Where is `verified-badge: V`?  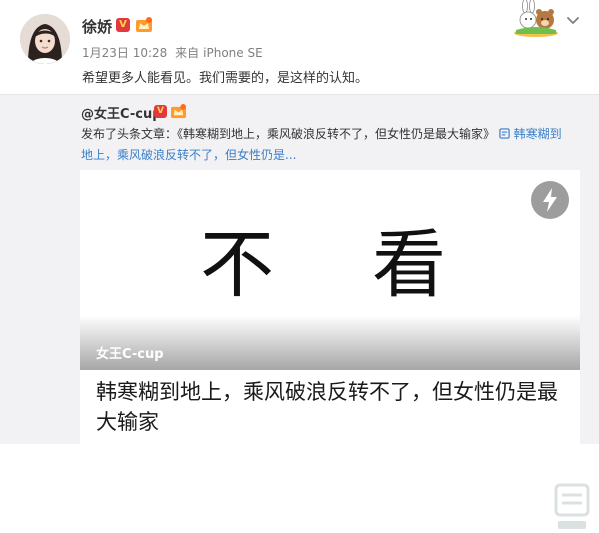 verified-badge: V is located at coordinates (123, 25).